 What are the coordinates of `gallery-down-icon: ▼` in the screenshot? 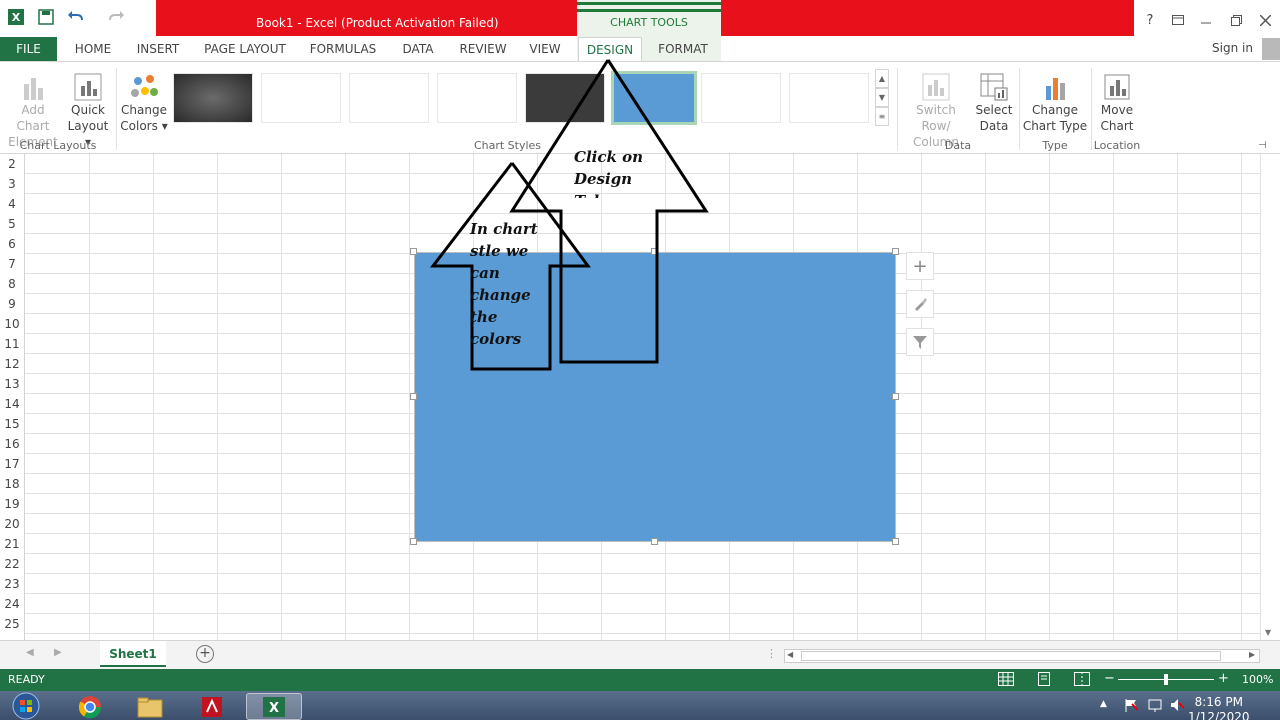 It's located at (882, 97).